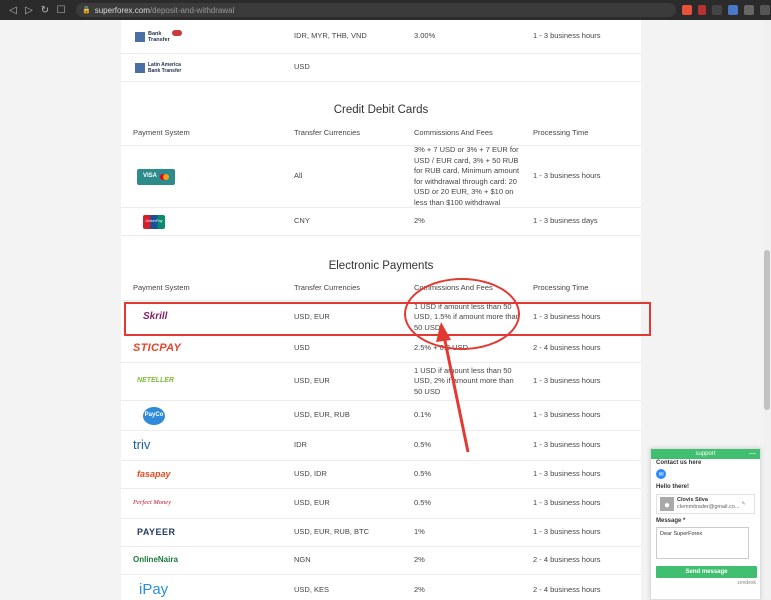  What do you see at coordinates (679, 463) in the screenshot?
I see `contact-label: Contact us here` at bounding box center [679, 463].